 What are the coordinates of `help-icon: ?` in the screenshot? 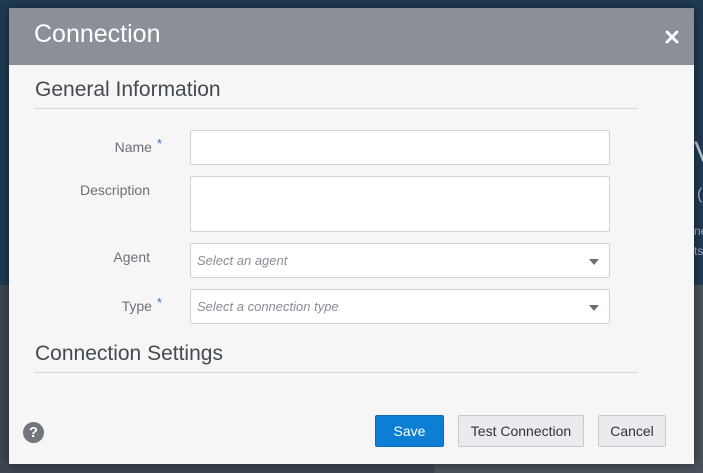 It's located at (33, 432).